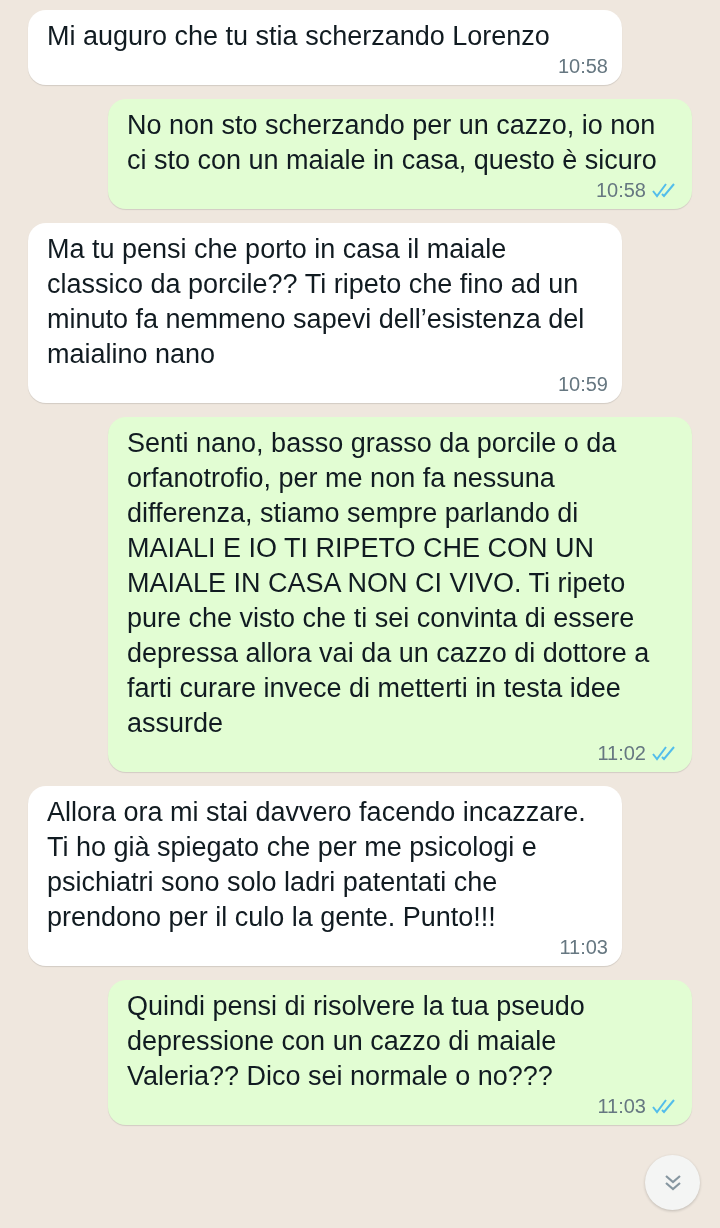 The image size is (720, 1228). Describe the element at coordinates (392, 143) in the screenshot. I see `message-text: No non sto scherzando per un cazzo, io non ci sto con un maiale in casa, questo è sicuro` at that location.